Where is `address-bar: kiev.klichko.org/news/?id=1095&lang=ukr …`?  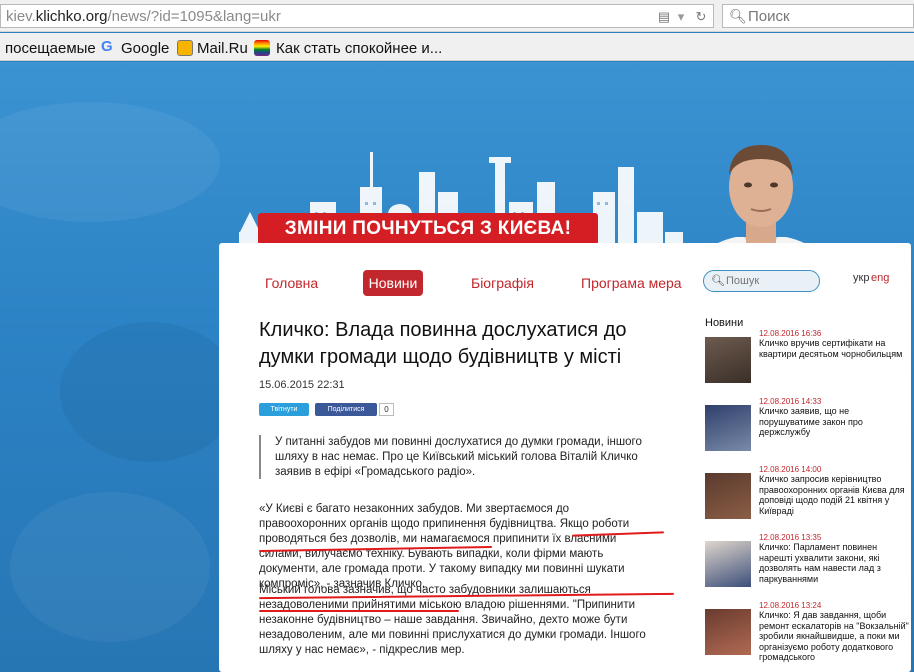 address-bar: kiev.klichko.org/news/?id=1095&lang=ukr … is located at coordinates (357, 16).